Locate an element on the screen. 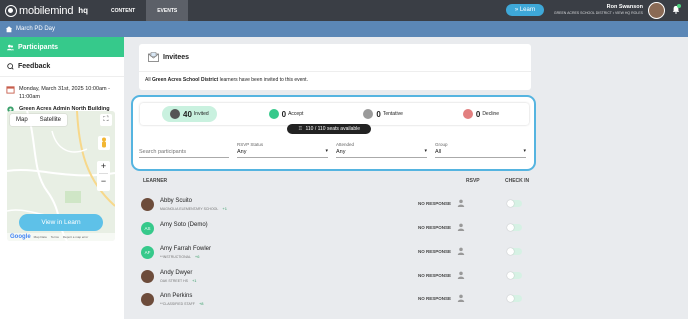 This screenshot has height=319, width=688. learn-button: » Learn is located at coordinates (525, 10).